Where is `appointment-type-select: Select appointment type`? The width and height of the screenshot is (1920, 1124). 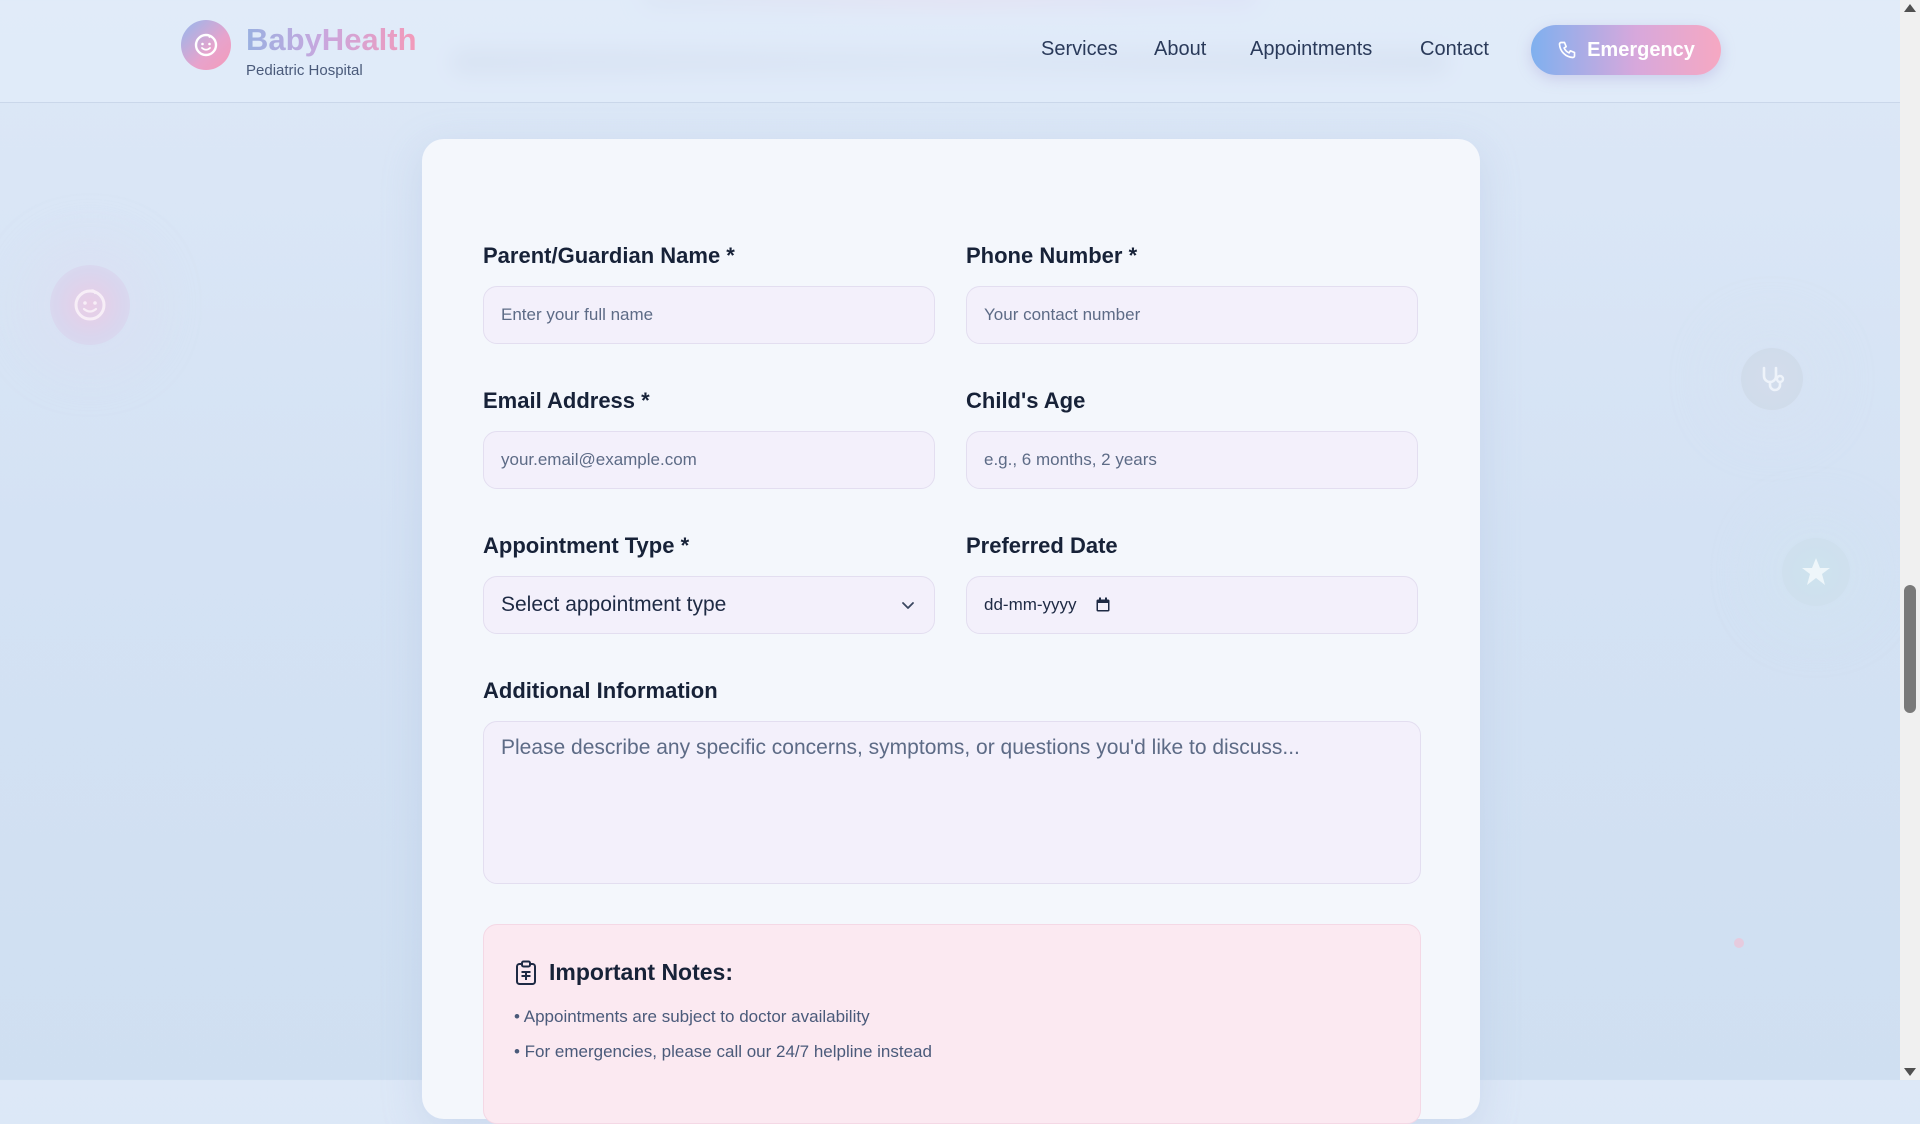
appointment-type-select: Select appointment type is located at coordinates (709, 605).